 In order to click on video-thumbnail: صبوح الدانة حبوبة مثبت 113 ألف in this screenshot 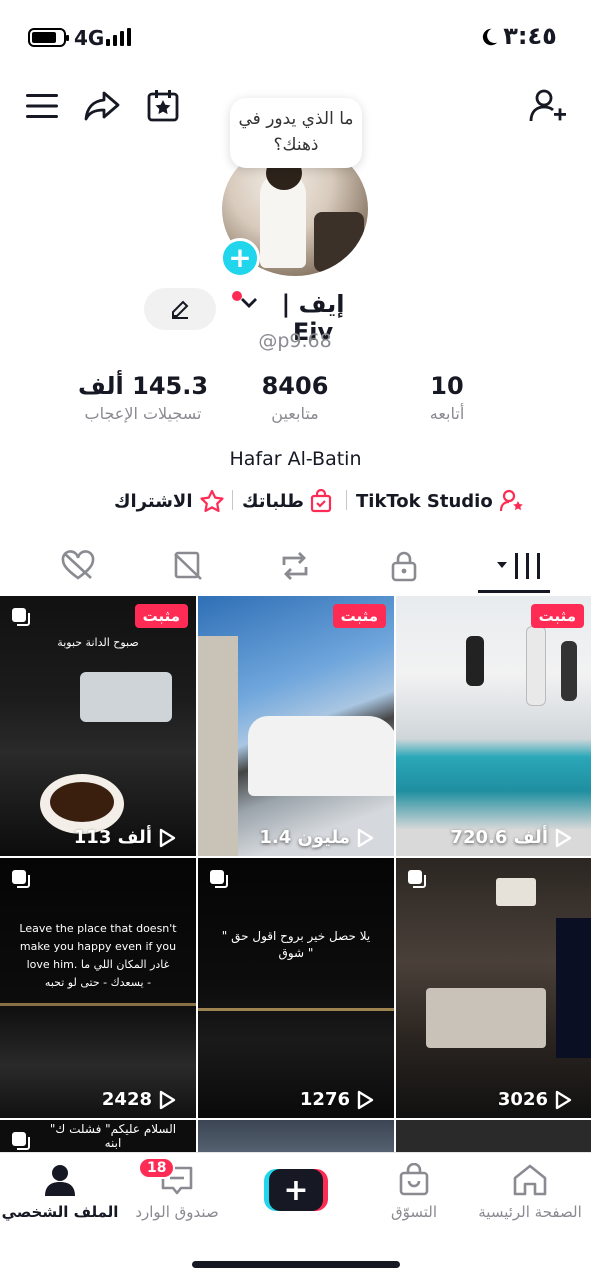, I will do `click(98, 726)`.